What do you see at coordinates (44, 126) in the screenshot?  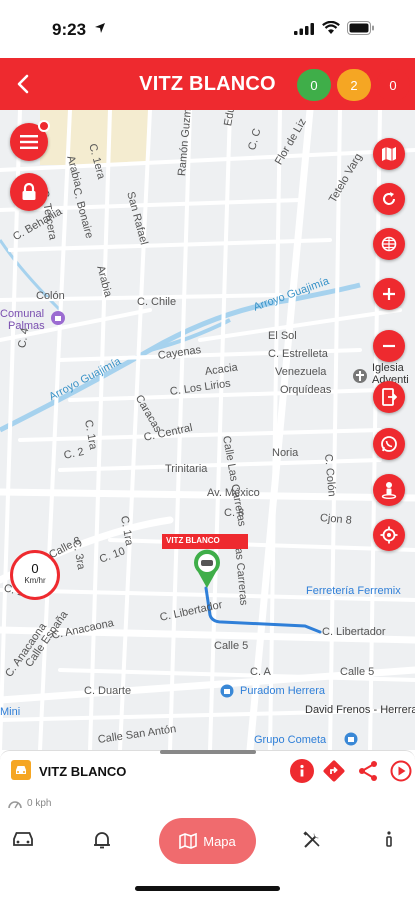 I see `notification-dot` at bounding box center [44, 126].